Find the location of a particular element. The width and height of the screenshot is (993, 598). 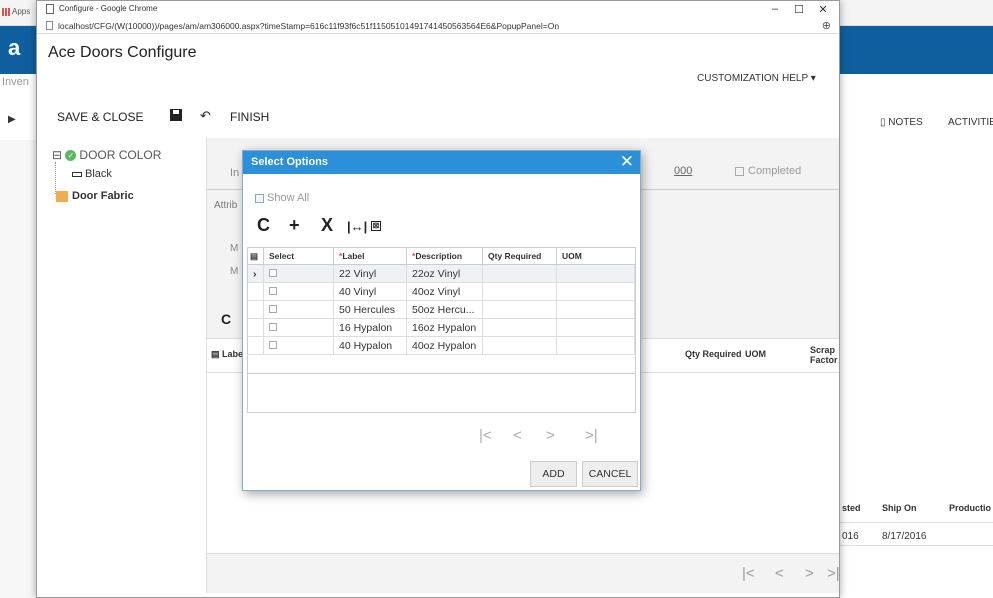

export-excel-icon: ⊠ is located at coordinates (376, 226).